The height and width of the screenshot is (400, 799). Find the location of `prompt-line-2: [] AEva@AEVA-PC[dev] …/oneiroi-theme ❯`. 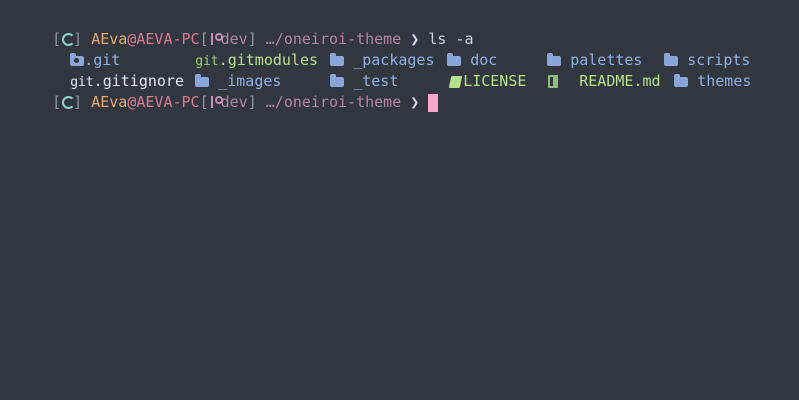

prompt-line-2: [] AEva@AEVA-PC[dev] …/oneiroi-theme ❯ is located at coordinates (227, 91).